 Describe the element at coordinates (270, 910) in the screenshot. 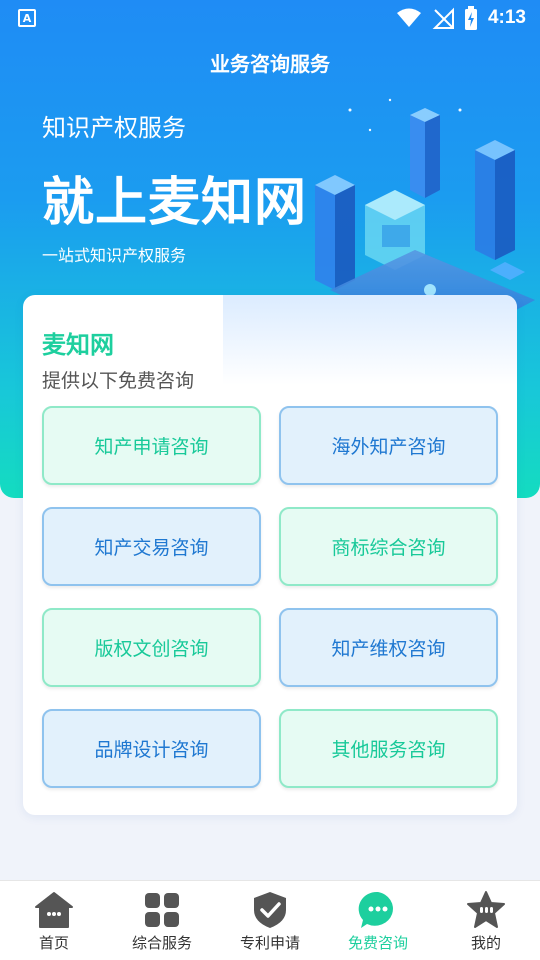

I see `shield-check-icon` at that location.